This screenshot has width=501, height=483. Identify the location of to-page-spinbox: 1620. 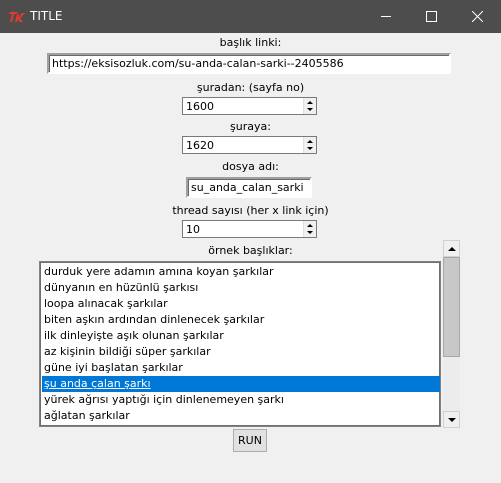
(249, 145).